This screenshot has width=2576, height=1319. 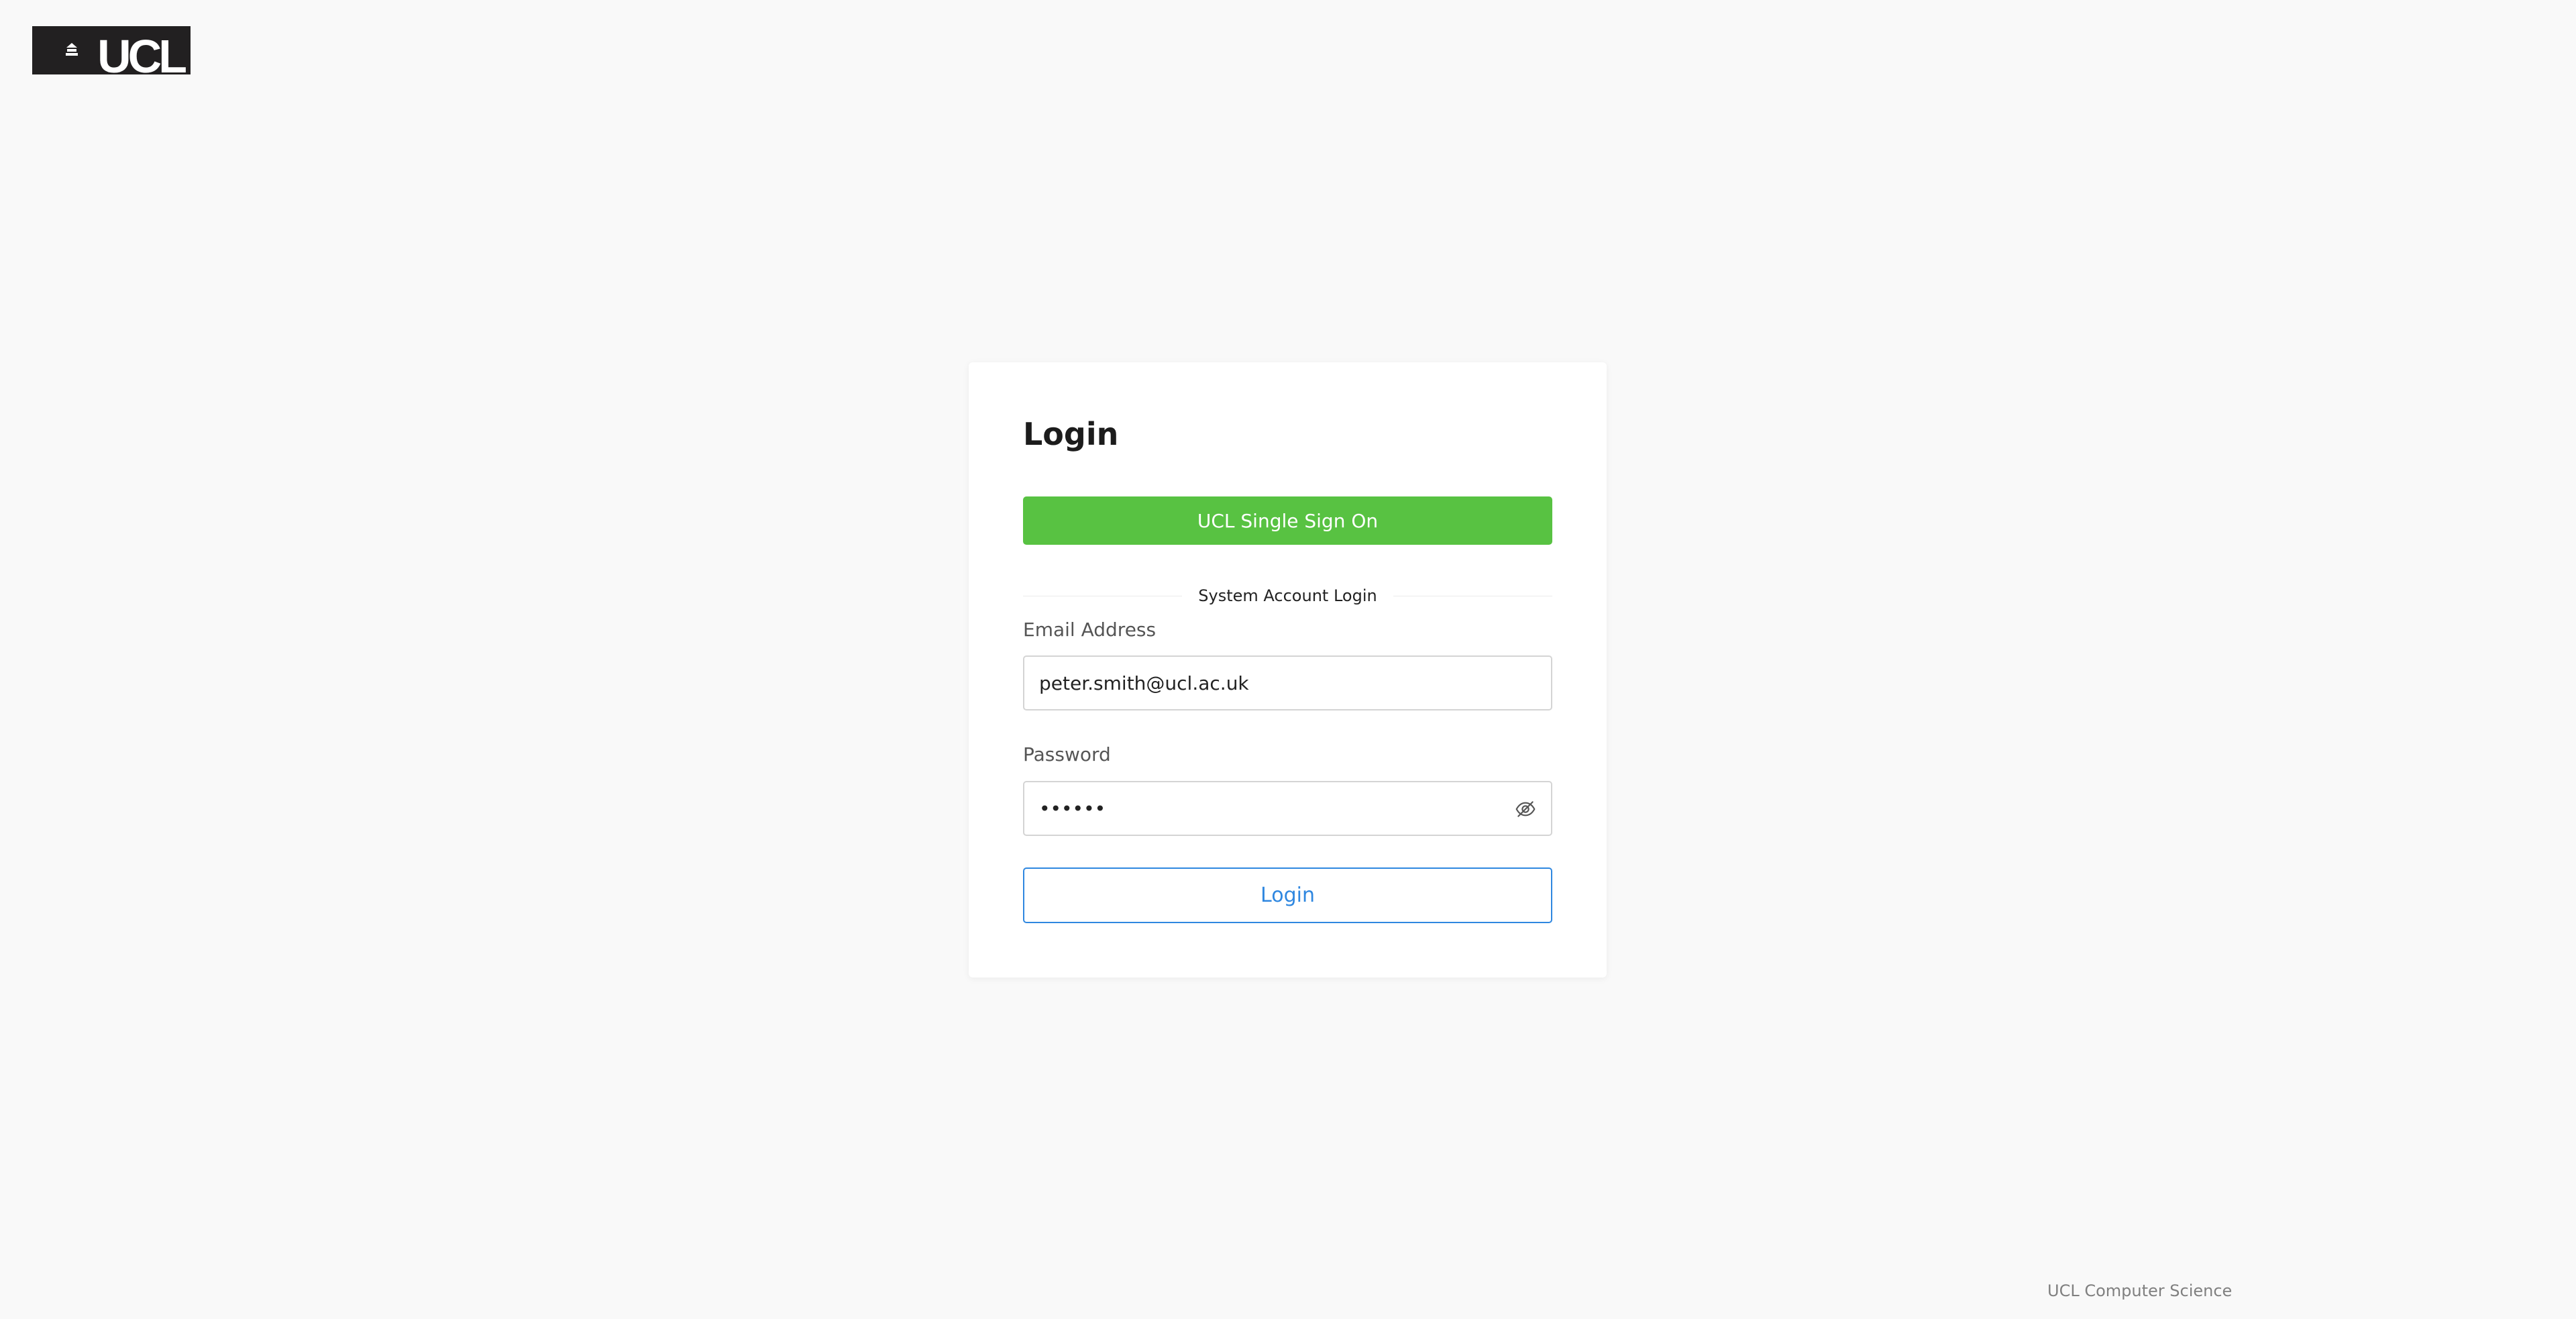 I want to click on email-label: Email Address, so click(x=1090, y=630).